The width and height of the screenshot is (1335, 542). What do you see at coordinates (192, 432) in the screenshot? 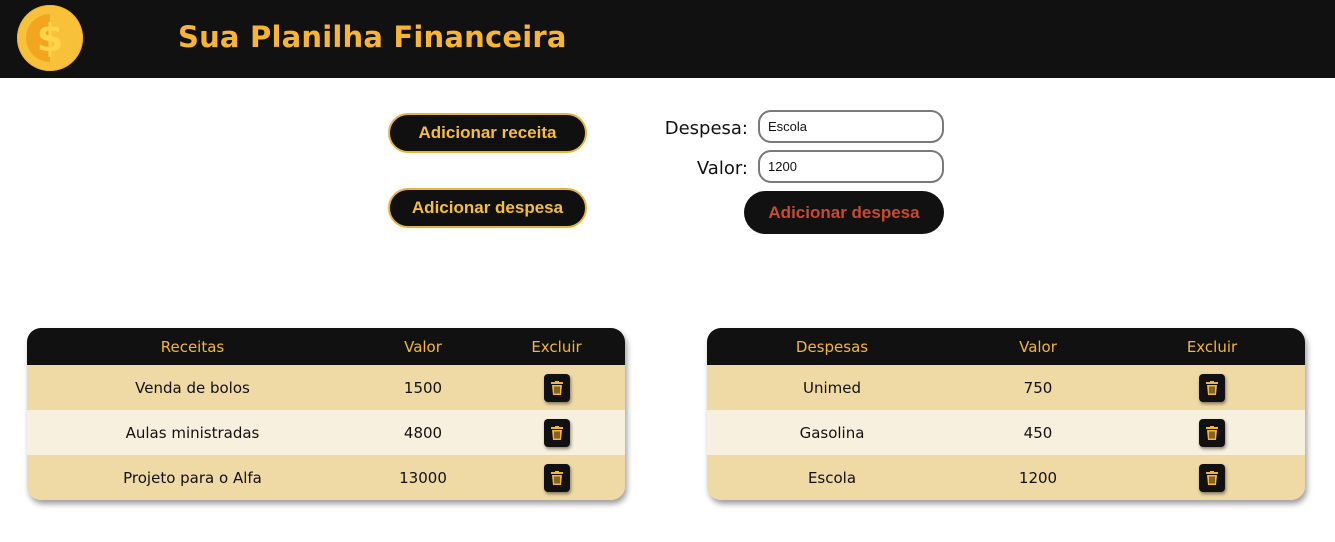
I see `receita-name: Aulas ministradas` at bounding box center [192, 432].